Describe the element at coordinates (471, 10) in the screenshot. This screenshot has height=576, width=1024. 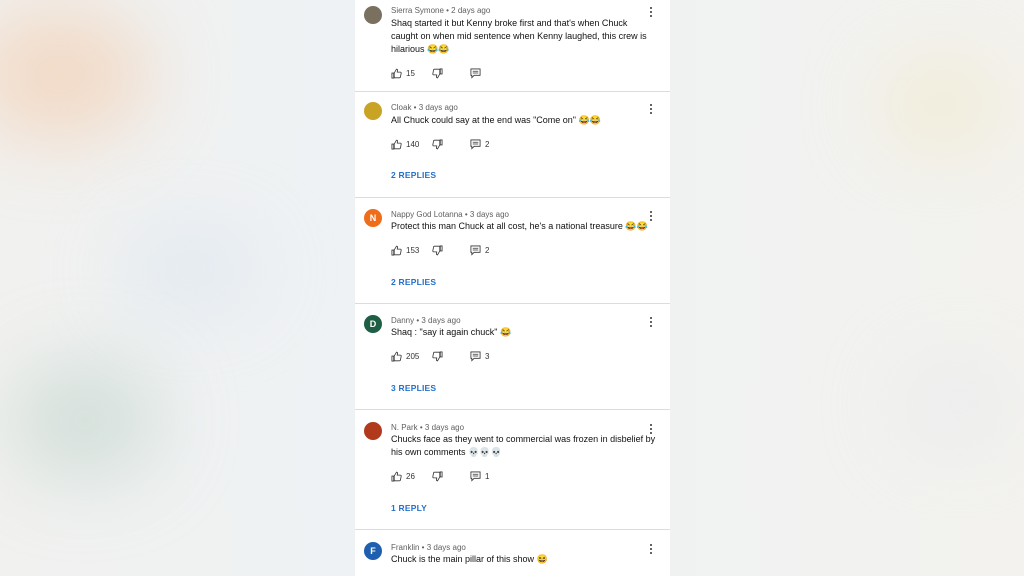
I see `comment-time: 2 days ago` at that location.